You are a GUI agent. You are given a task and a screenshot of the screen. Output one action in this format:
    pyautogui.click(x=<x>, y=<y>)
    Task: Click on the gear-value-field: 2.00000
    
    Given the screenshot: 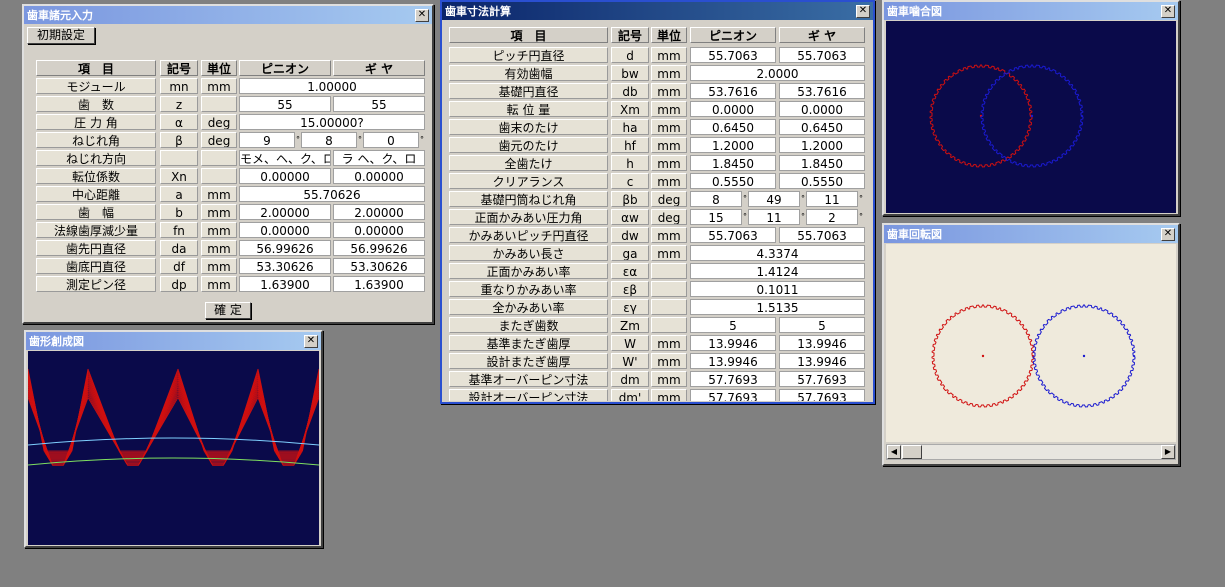 What is the action you would take?
    pyautogui.click(x=379, y=212)
    